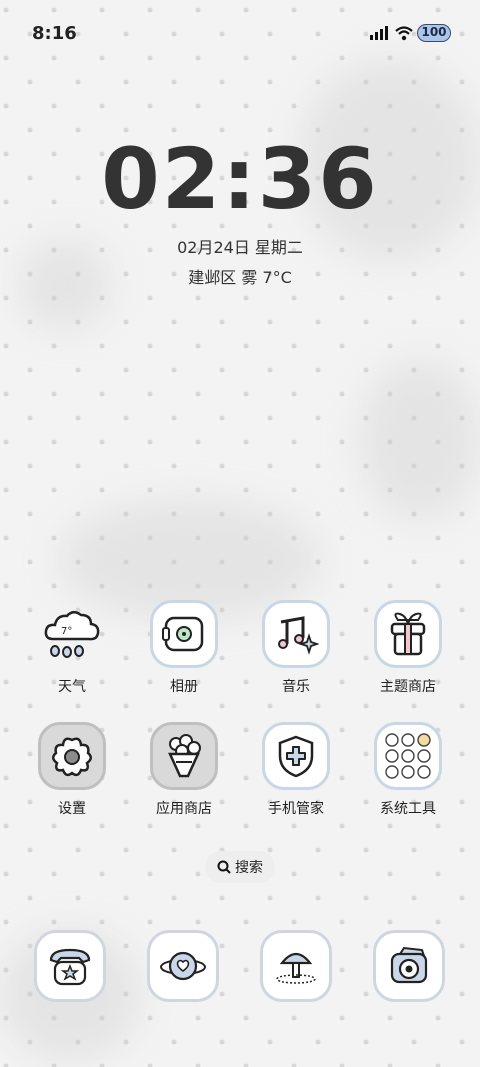  I want to click on weather-cloud-icon: 7°, so click(72, 634).